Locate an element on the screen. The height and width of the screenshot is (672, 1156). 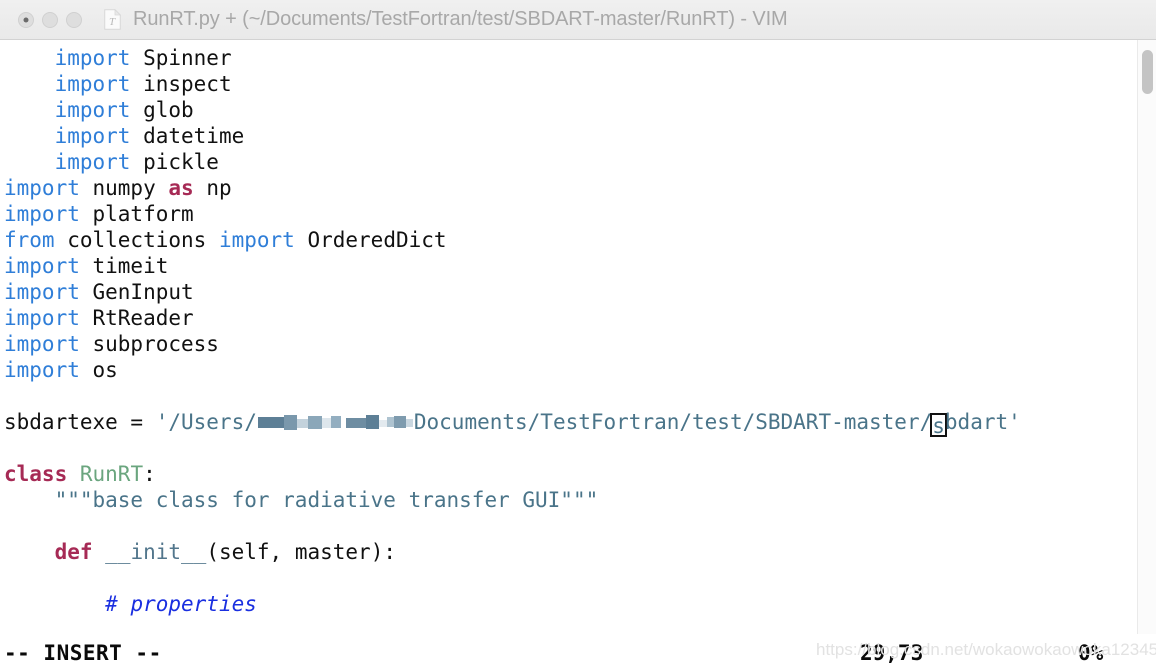
status-bar: -- INSERT -- 29,73 0% is located at coordinates (578, 653).